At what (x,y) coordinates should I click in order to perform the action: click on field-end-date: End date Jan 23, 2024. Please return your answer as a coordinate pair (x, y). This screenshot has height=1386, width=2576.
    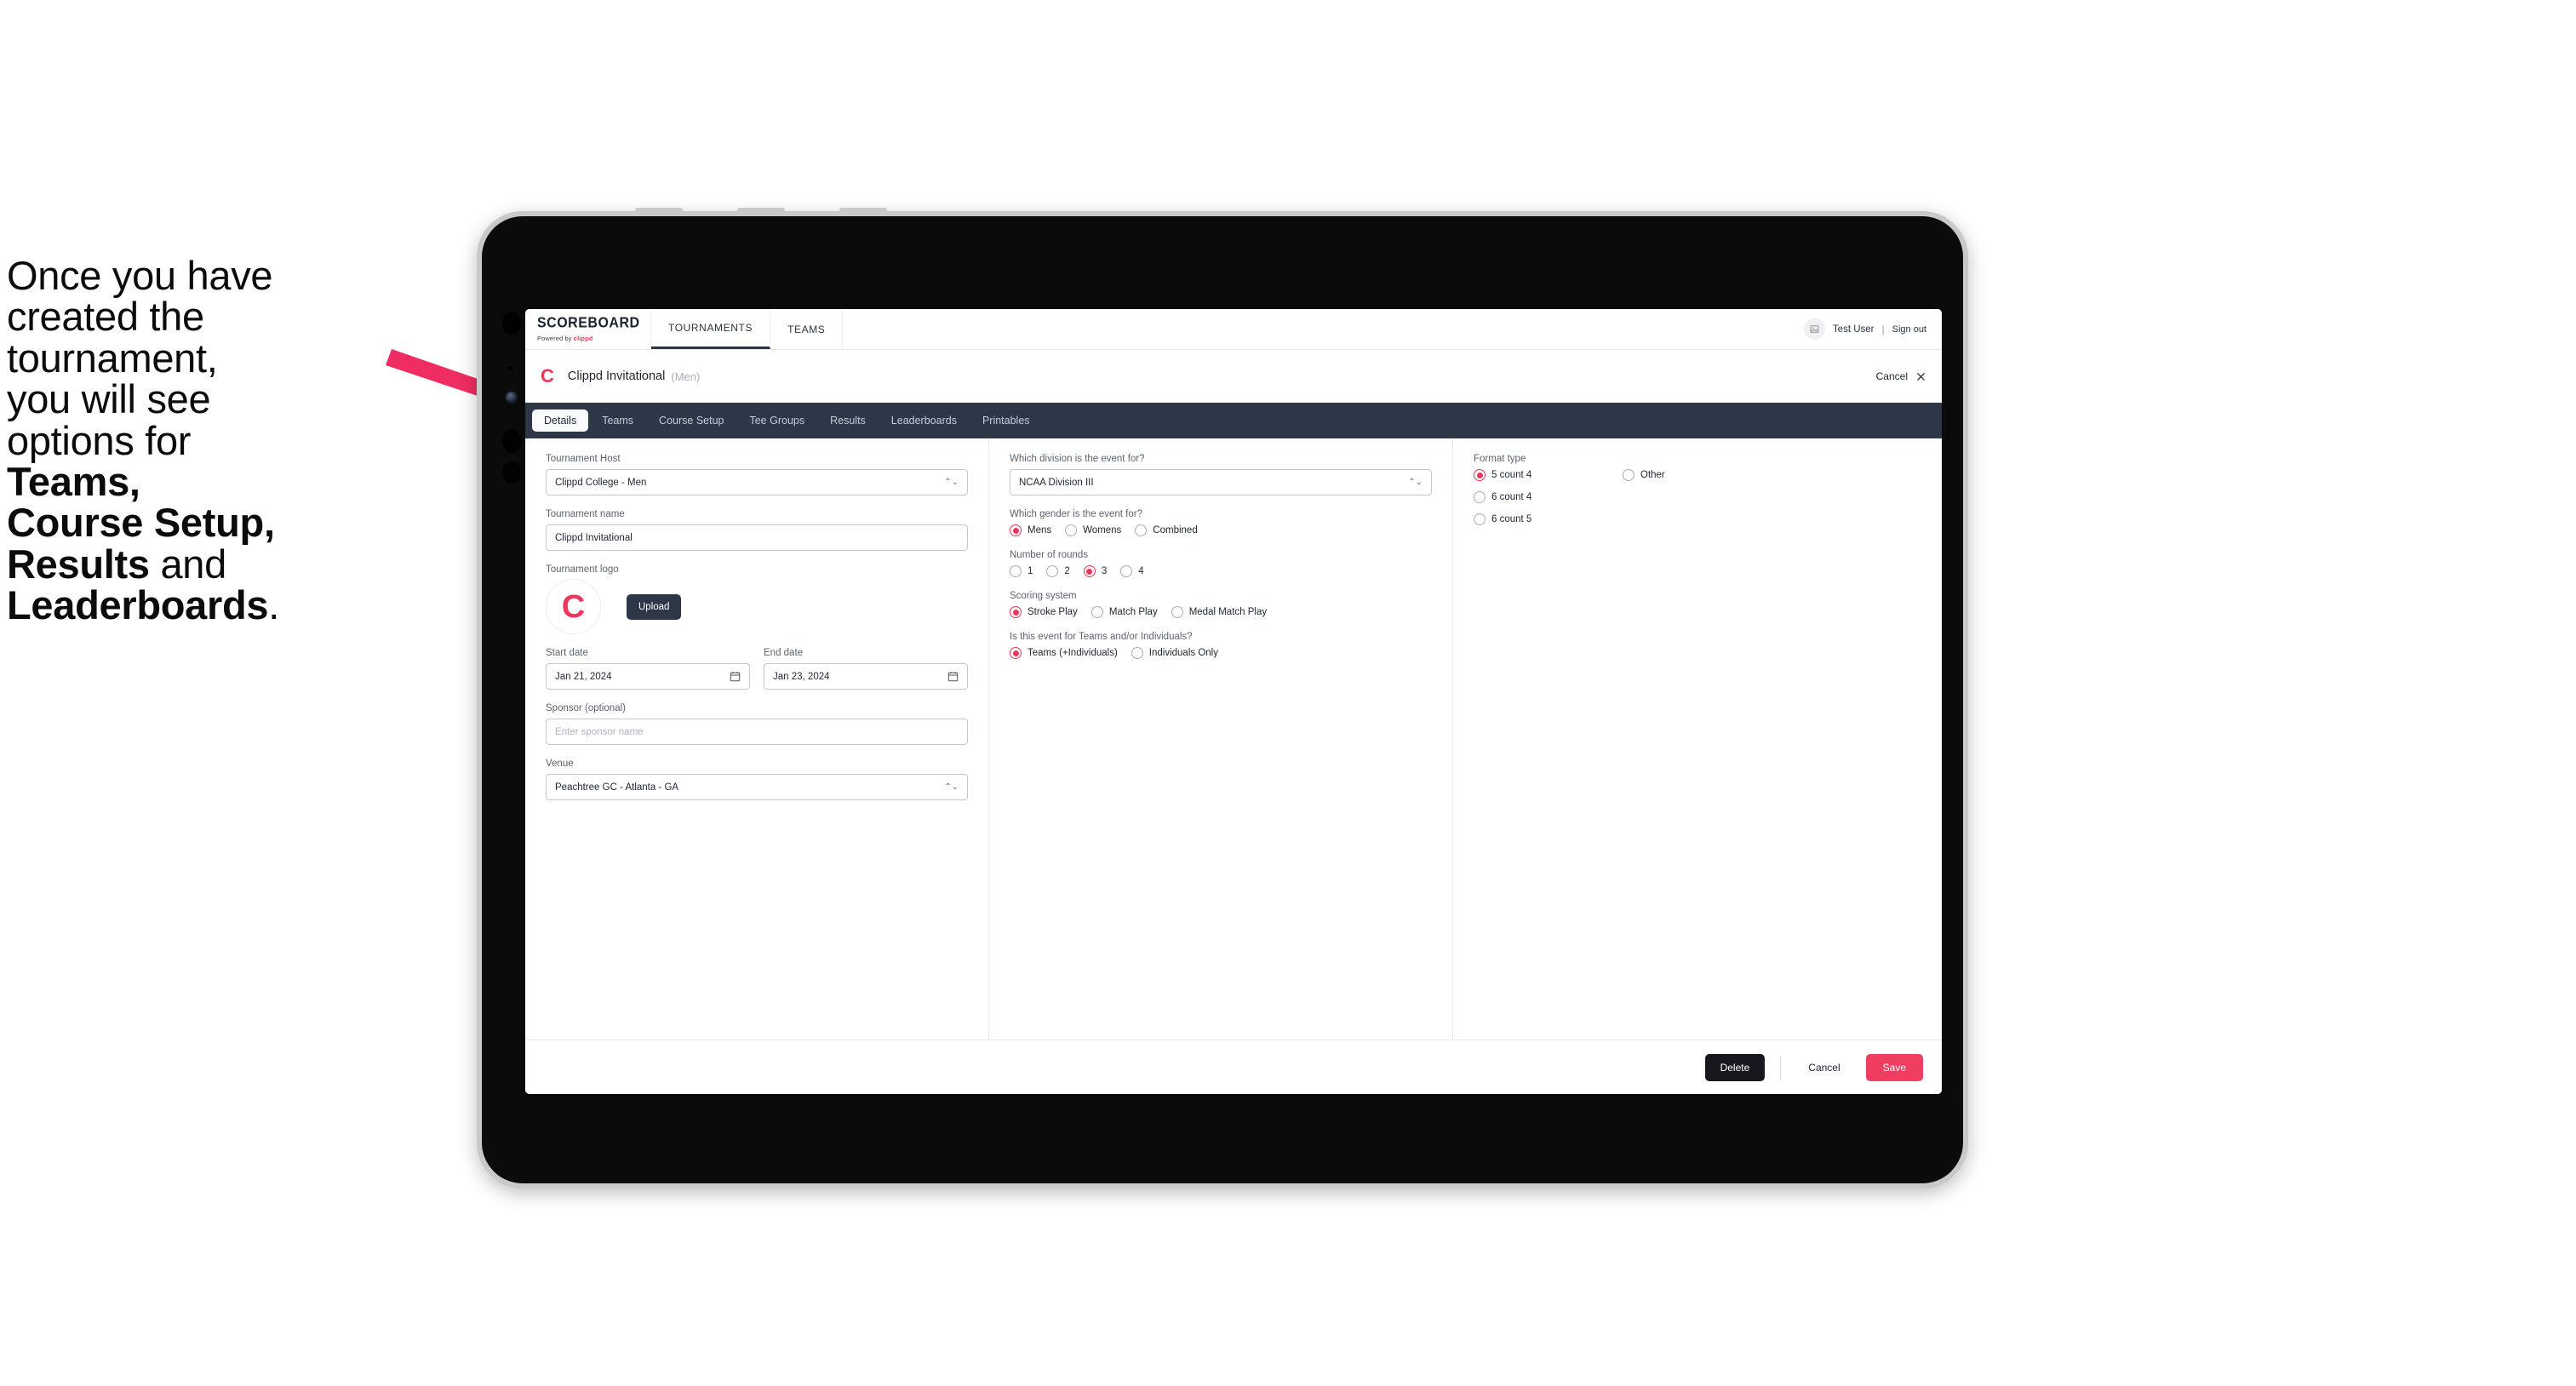
    Looking at the image, I should click on (866, 669).